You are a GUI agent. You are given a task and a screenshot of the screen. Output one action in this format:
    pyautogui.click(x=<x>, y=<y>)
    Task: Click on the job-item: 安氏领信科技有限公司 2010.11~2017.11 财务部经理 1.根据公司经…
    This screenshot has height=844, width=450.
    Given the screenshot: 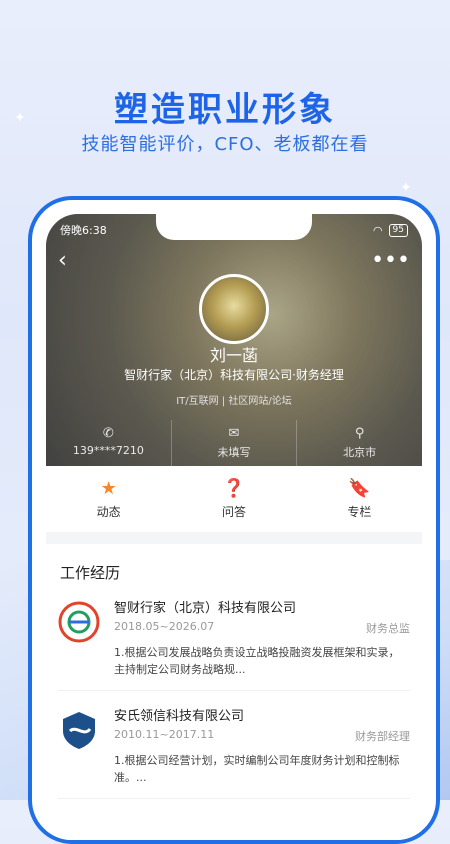 What is the action you would take?
    pyautogui.click(x=234, y=752)
    